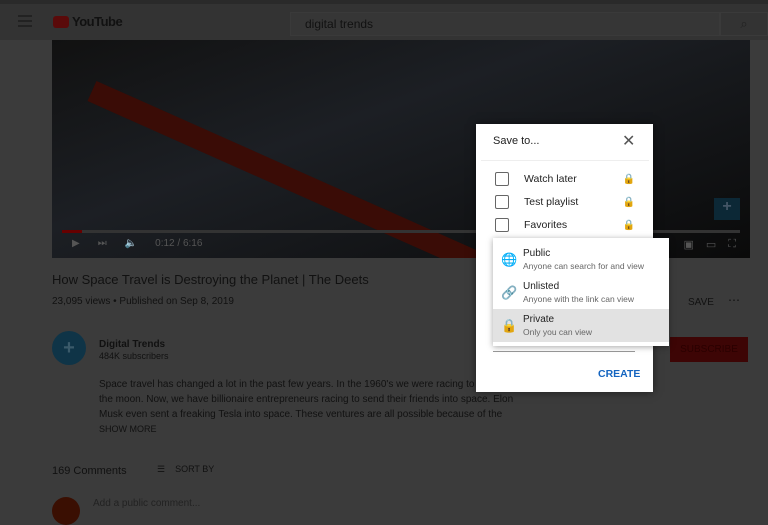  I want to click on playlist-item: Watch later 🔒, so click(565, 179).